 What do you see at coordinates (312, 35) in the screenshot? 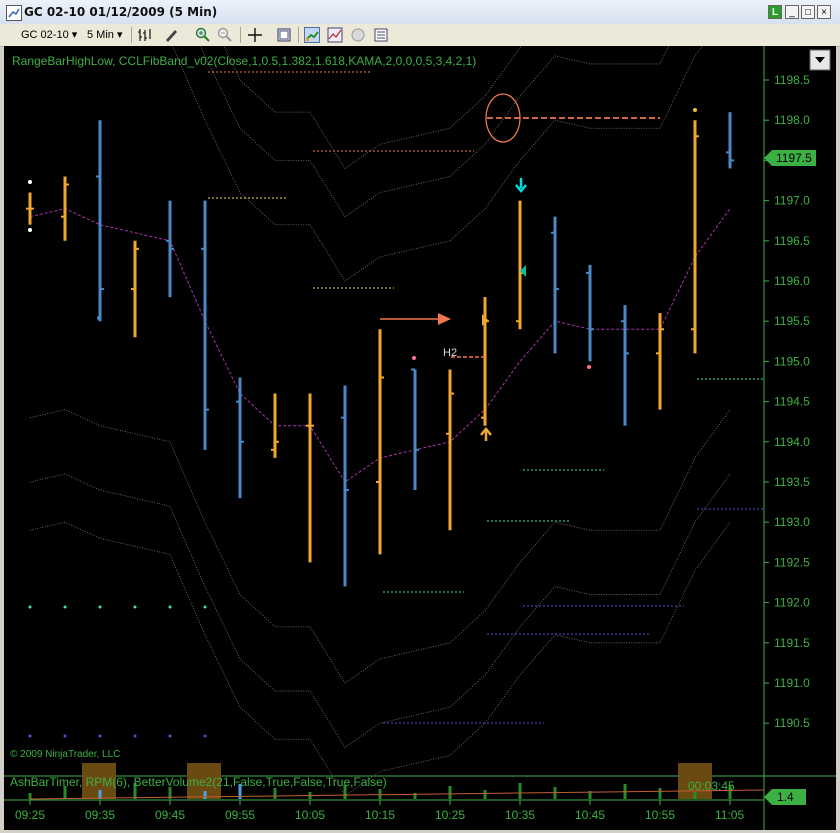
I see `strategy-icon` at bounding box center [312, 35].